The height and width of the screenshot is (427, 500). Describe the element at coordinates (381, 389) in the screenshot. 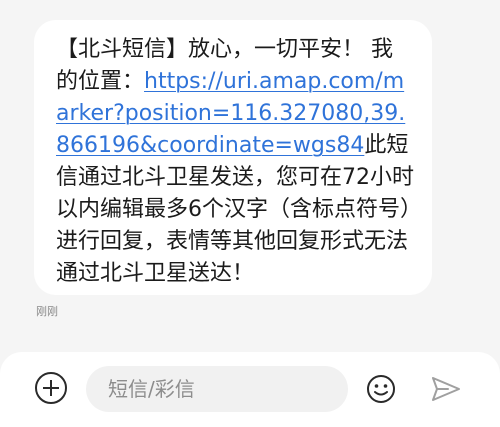

I see `smiley-icon` at that location.